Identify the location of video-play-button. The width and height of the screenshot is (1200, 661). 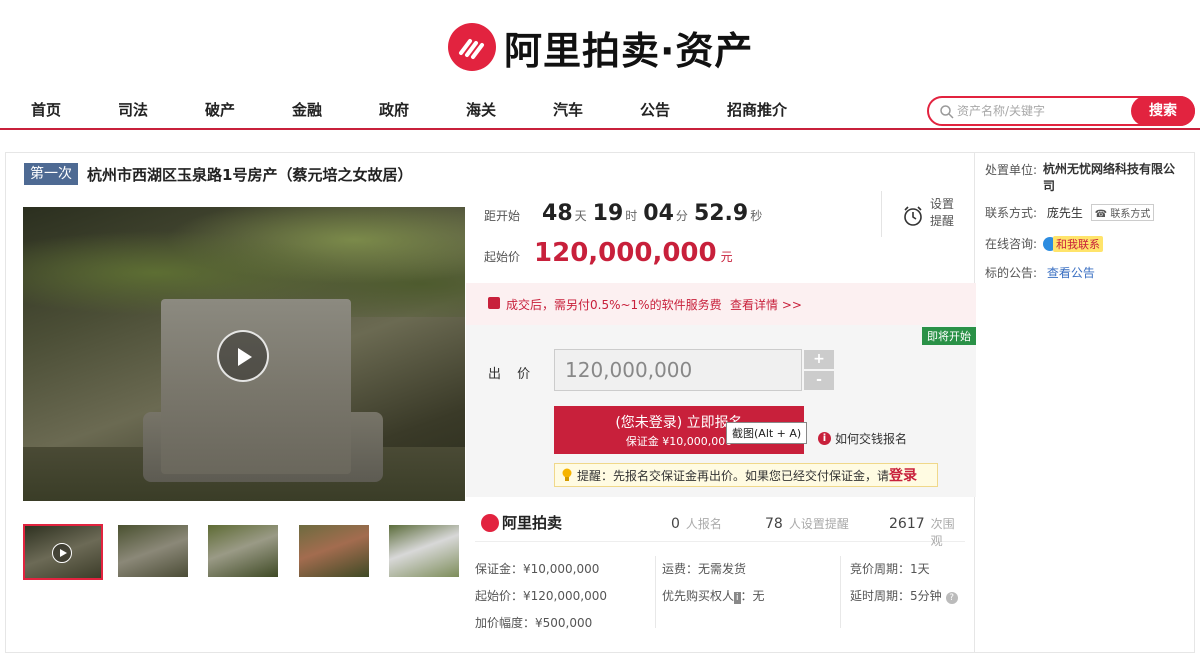
(243, 356).